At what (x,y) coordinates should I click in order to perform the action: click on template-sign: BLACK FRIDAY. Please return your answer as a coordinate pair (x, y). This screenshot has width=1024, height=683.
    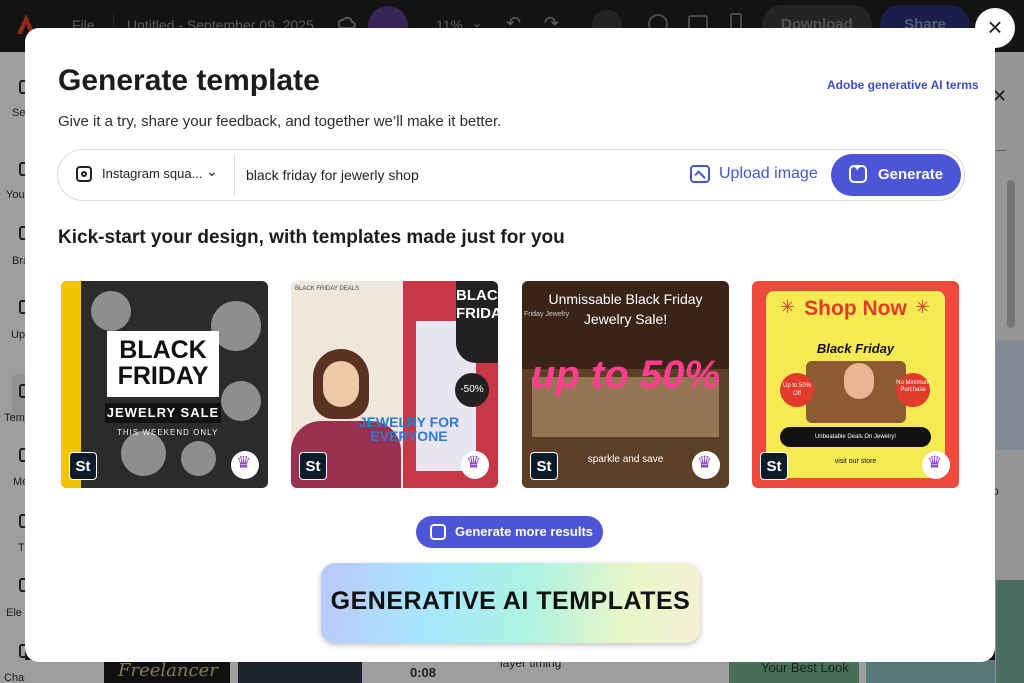
    Looking at the image, I should click on (477, 322).